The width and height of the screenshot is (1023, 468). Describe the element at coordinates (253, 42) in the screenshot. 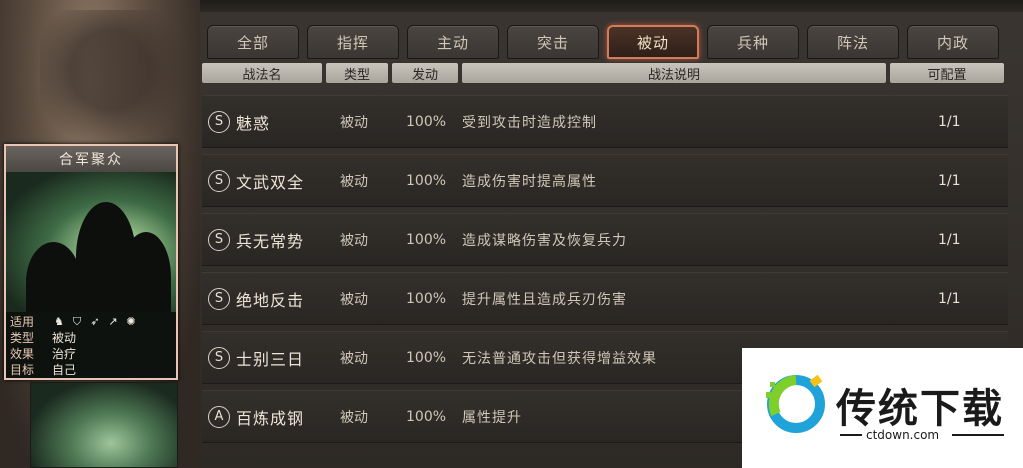

I see `tab-all: 全部` at that location.